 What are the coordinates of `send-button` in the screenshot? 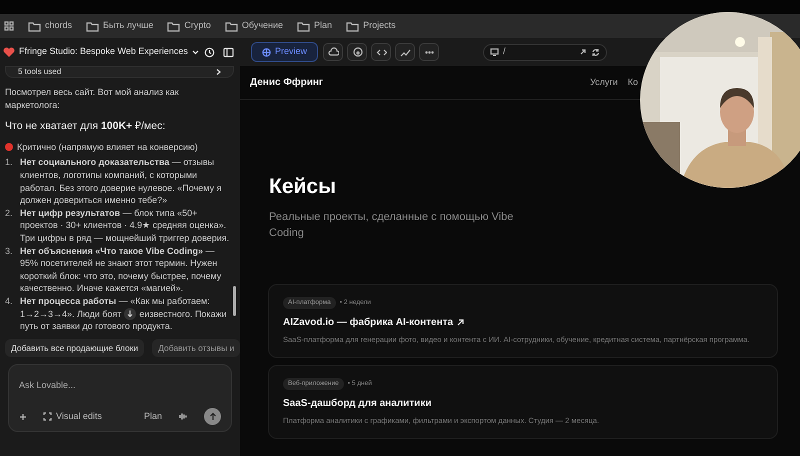 It's located at (212, 417).